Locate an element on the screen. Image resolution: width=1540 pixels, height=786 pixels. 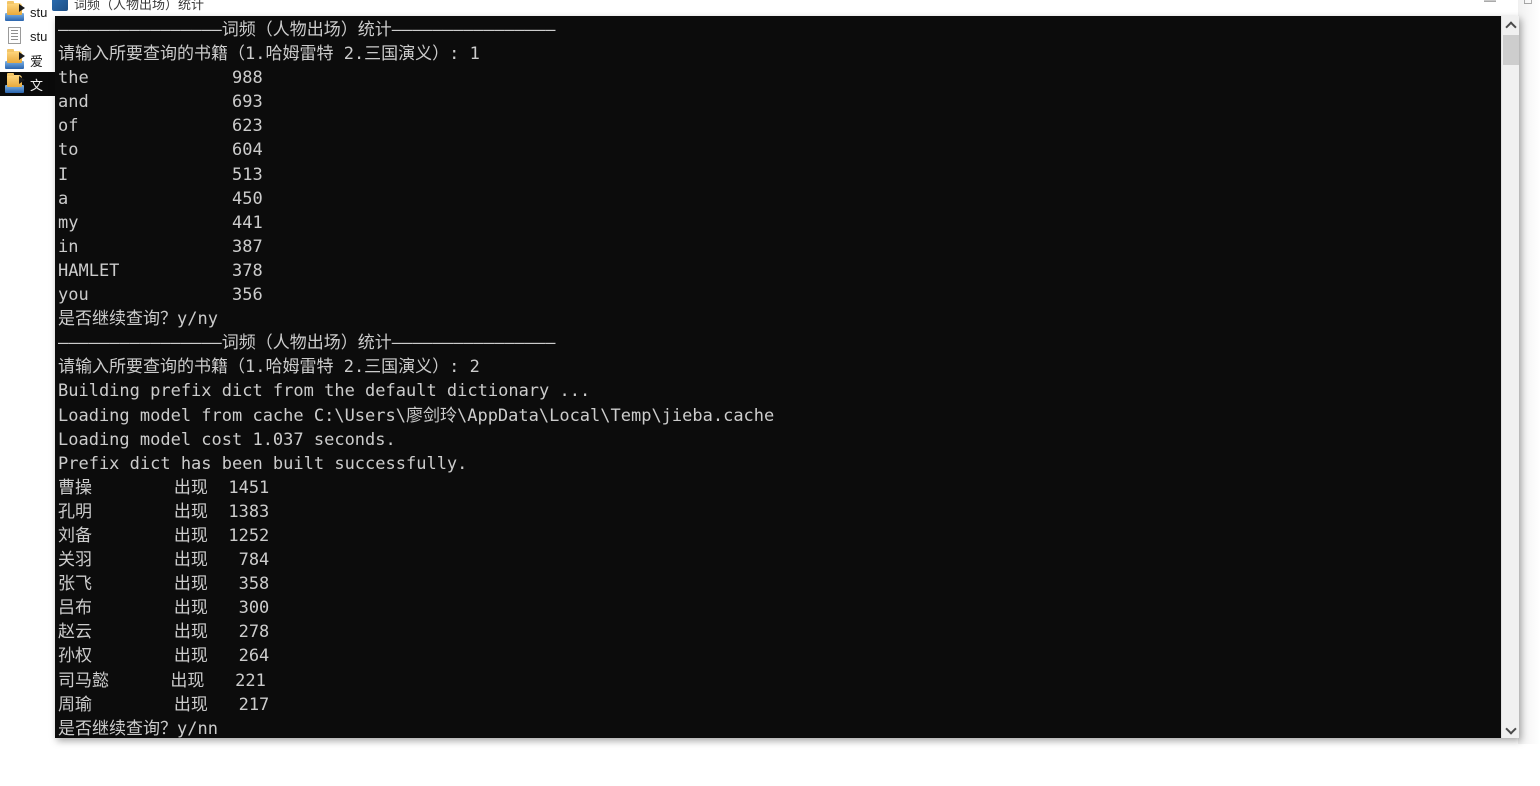
console-data-row: you 356 is located at coordinates (160, 295).